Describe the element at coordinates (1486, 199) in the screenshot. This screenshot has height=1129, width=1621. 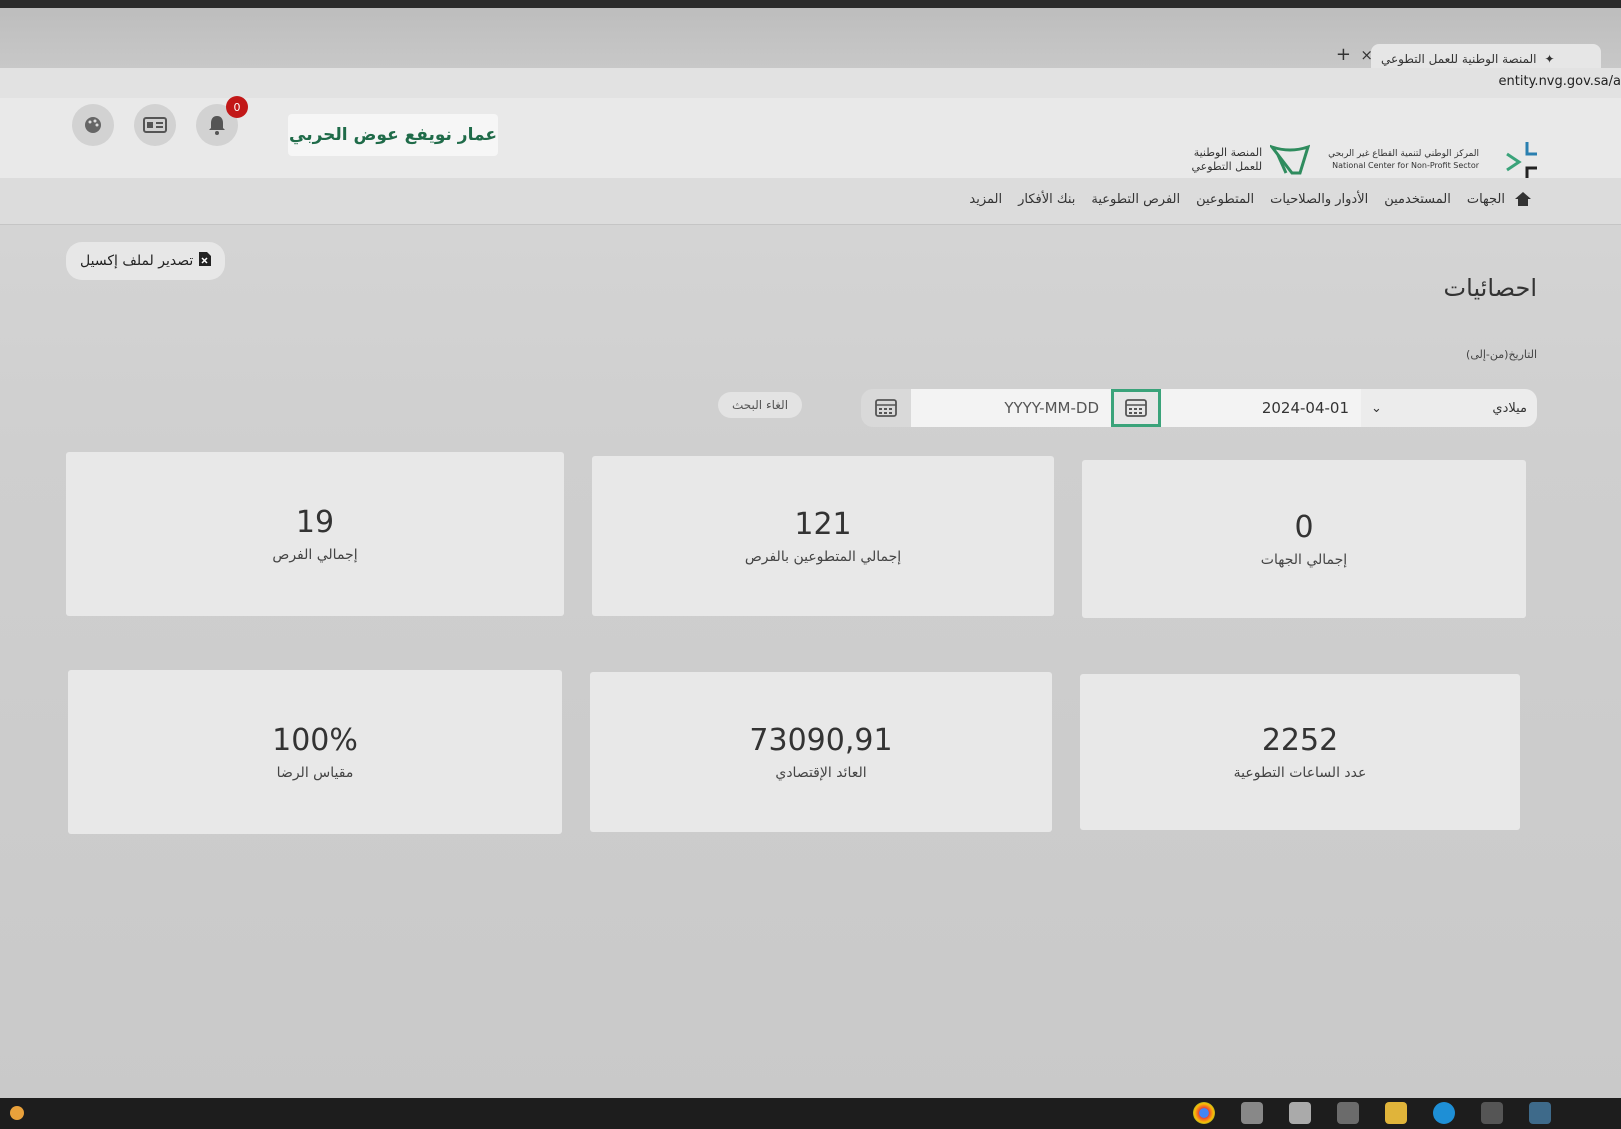
I see `nav-item-entities: الجهات` at that location.